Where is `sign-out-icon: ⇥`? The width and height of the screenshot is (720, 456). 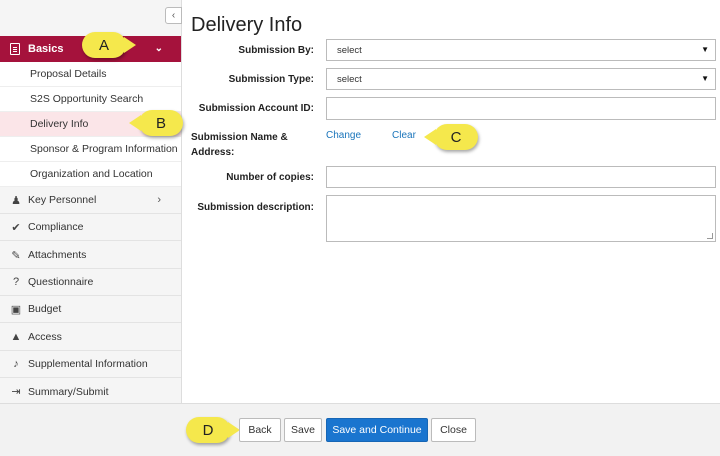 sign-out-icon: ⇥ is located at coordinates (16, 392).